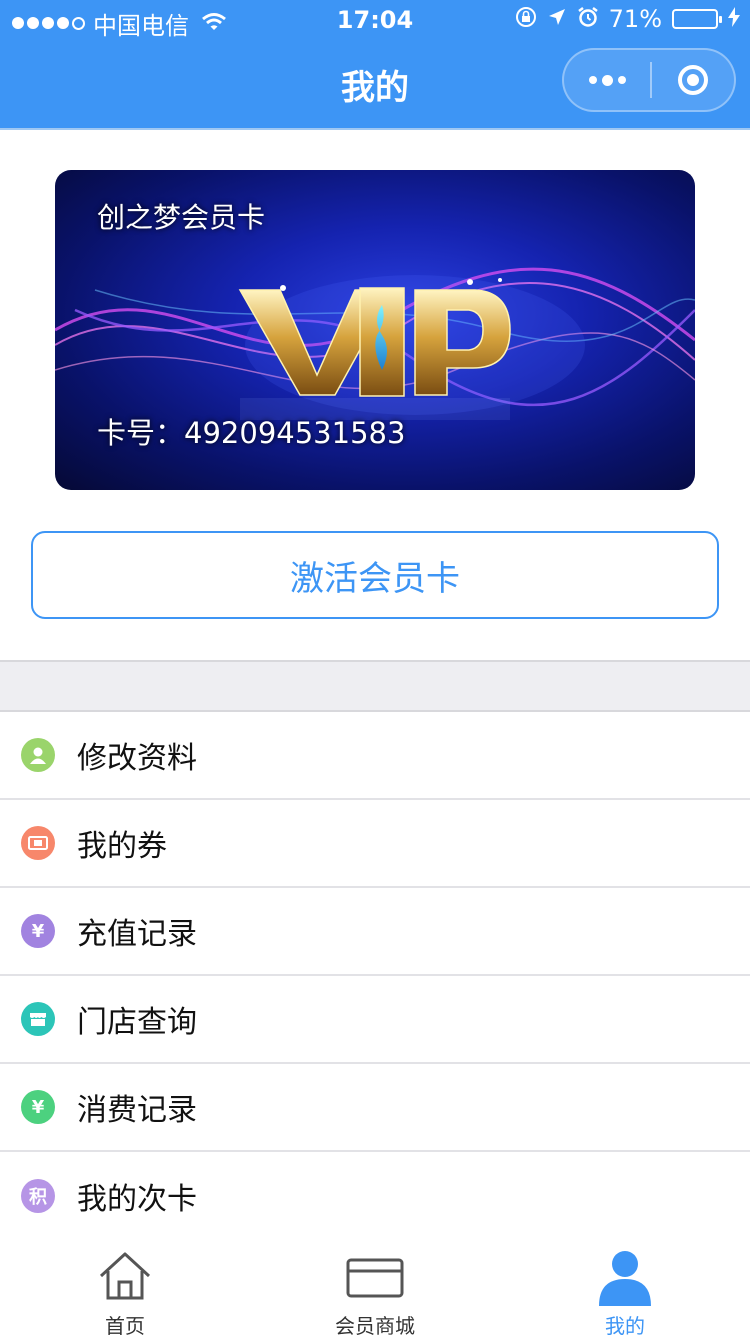 Image resolution: width=750 pixels, height=1339 pixels. I want to click on menu-item-label: 门店查询, so click(137, 1022).